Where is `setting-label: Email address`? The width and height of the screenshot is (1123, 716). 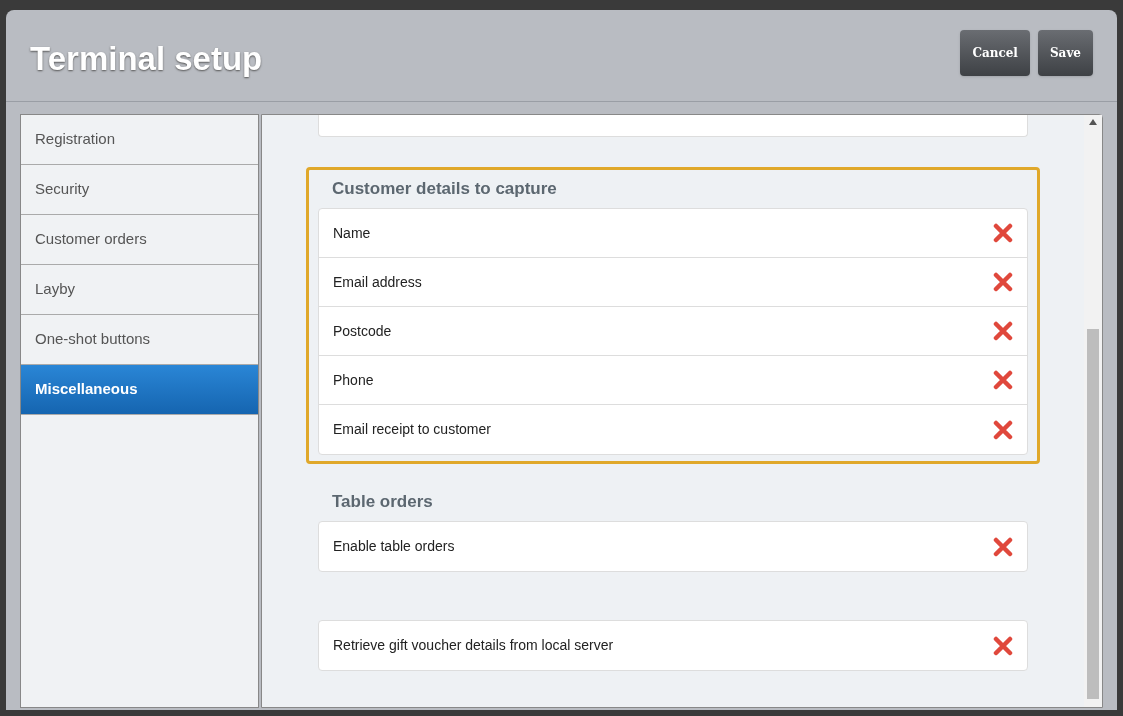 setting-label: Email address is located at coordinates (377, 282).